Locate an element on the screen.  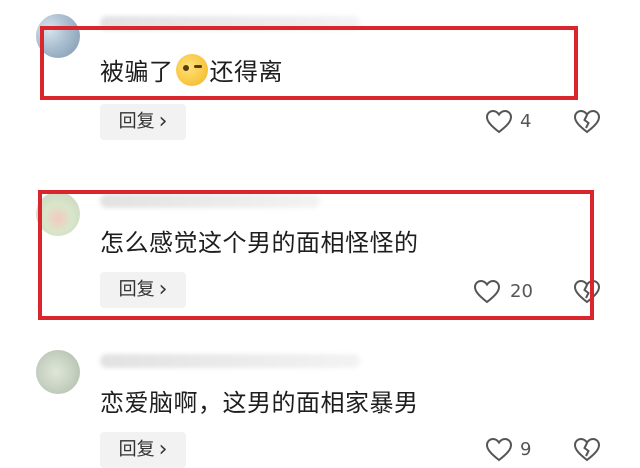
like-count: 9 is located at coordinates (526, 449).